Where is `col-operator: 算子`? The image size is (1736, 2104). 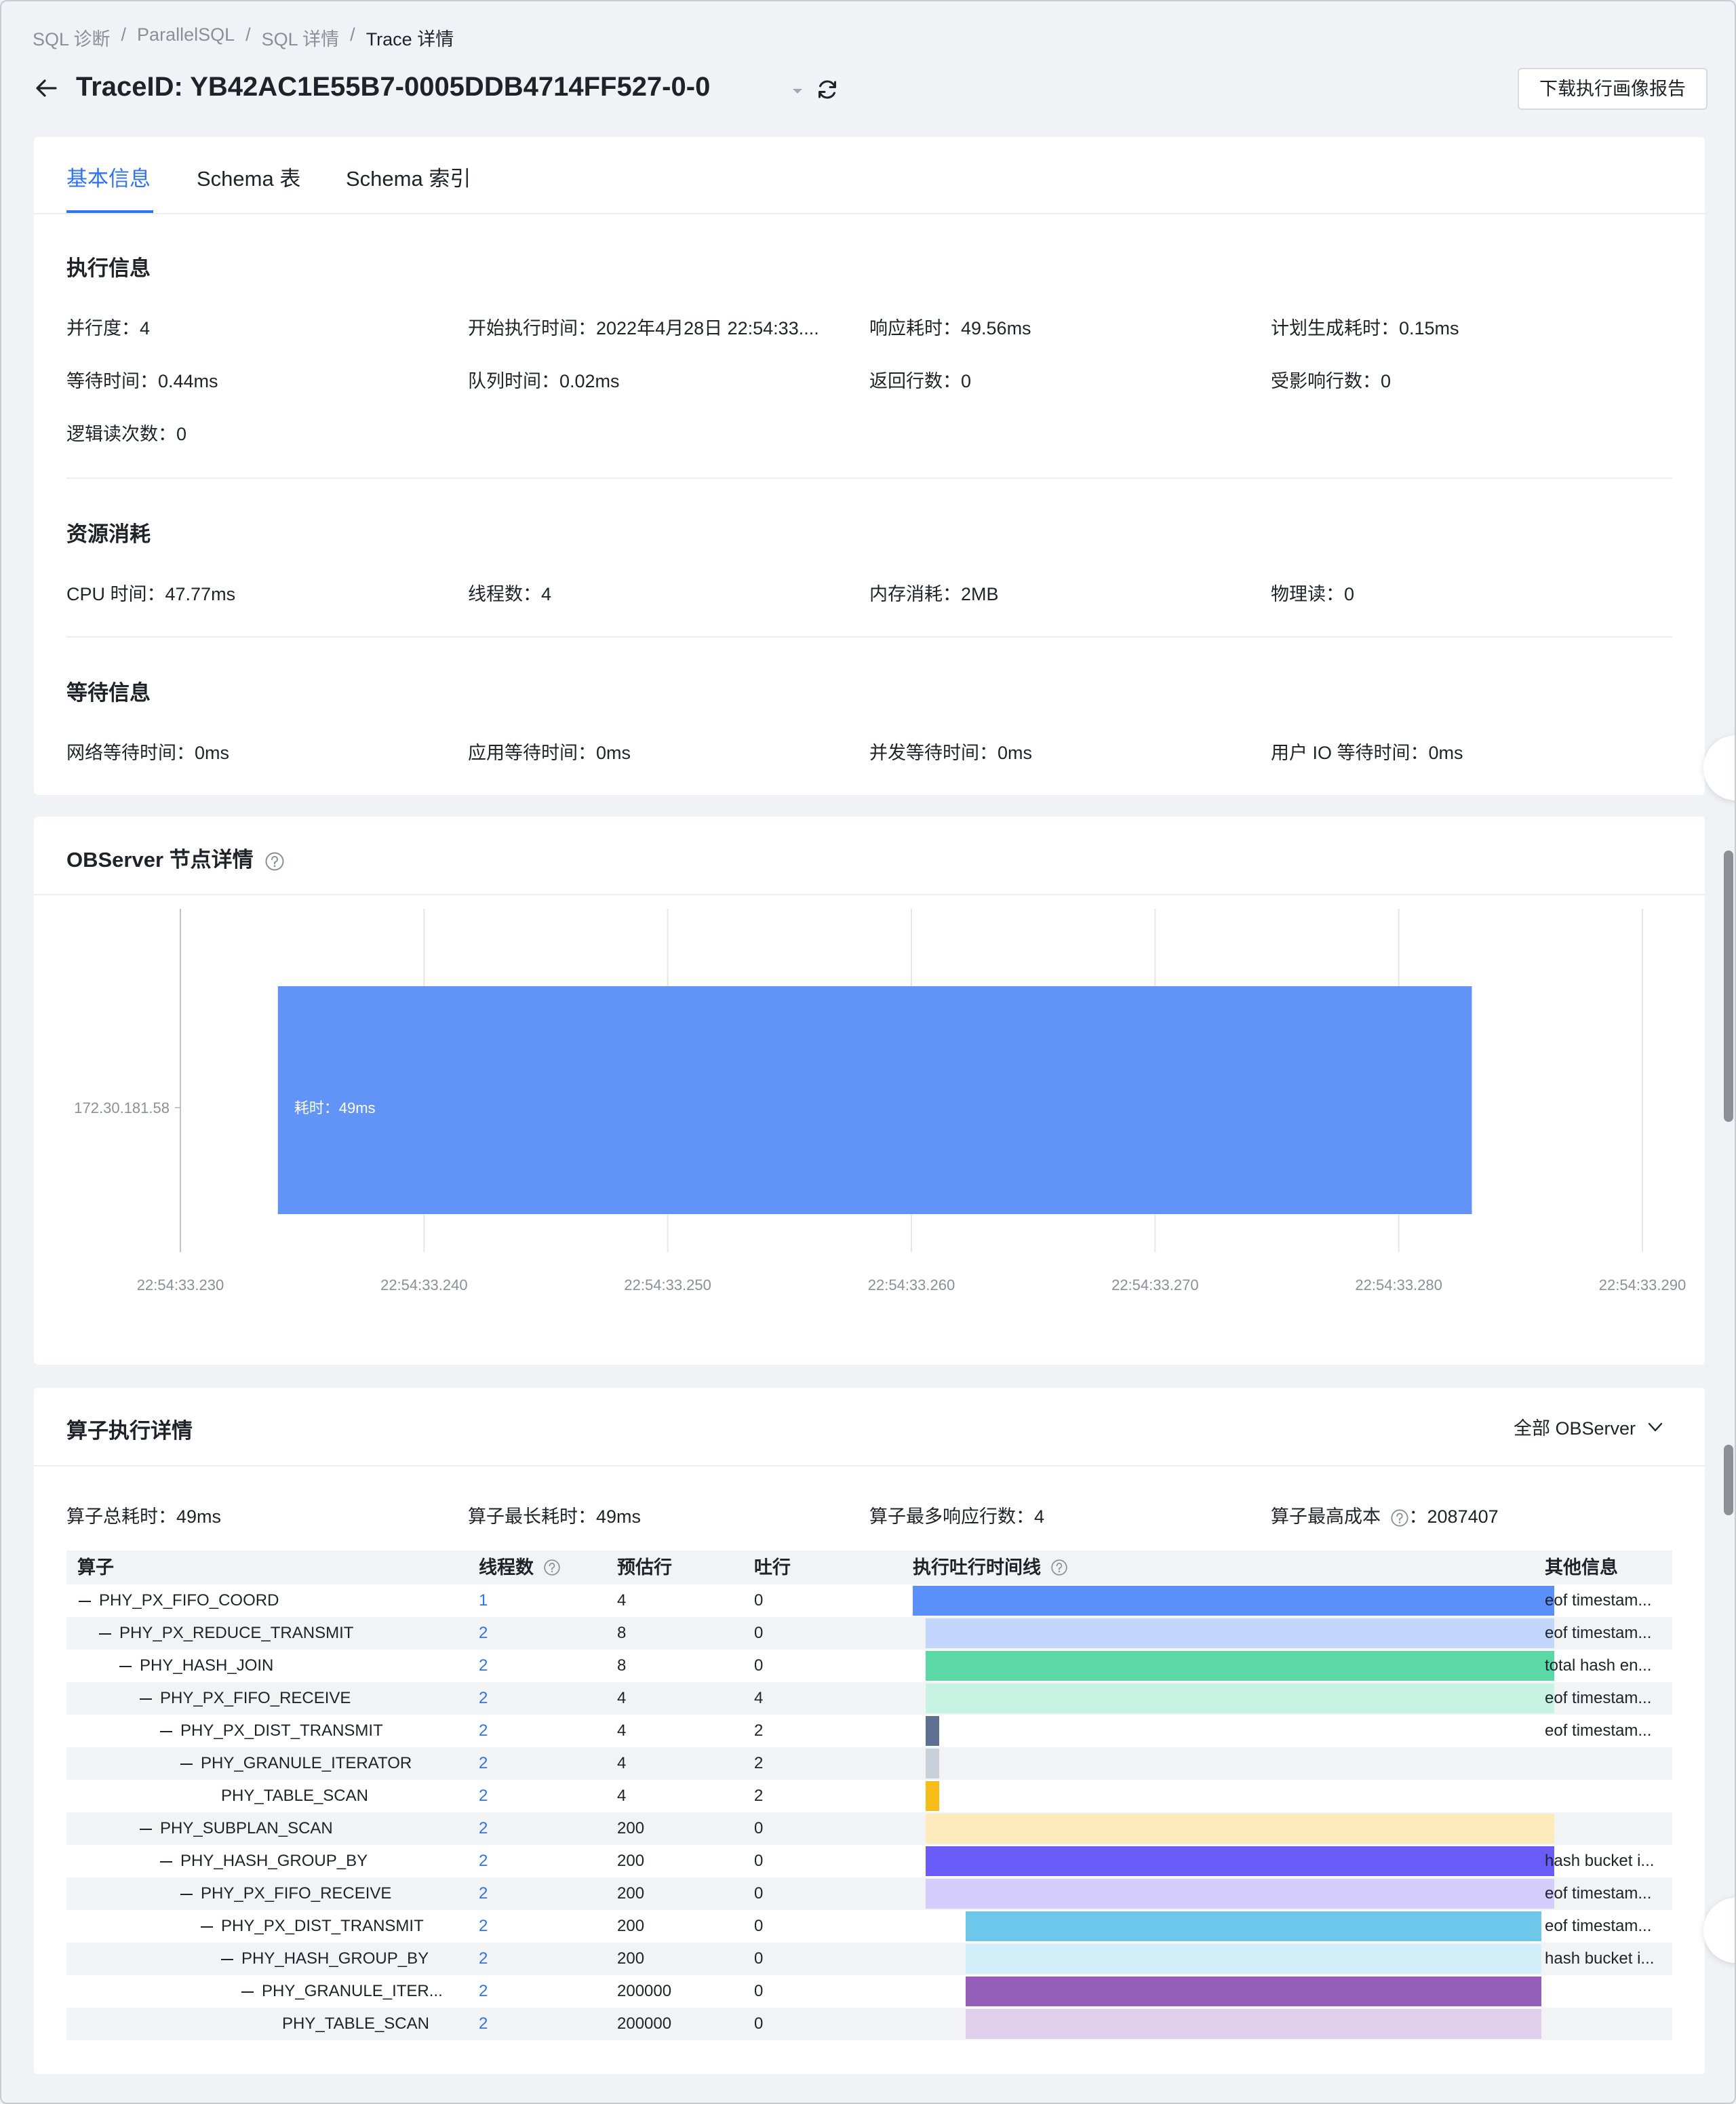 col-operator: 算子 is located at coordinates (277, 1567).